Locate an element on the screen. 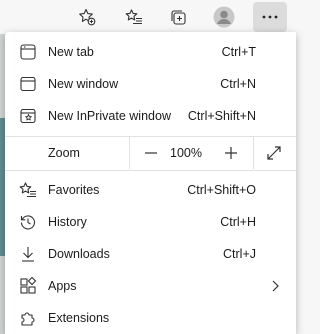 The image size is (320, 334). favorites-list-icon is located at coordinates (134, 17).